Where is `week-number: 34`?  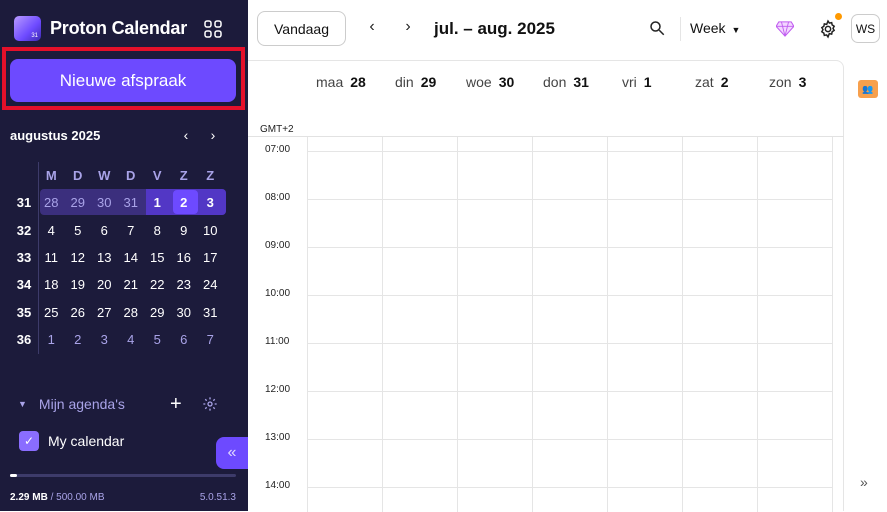
week-number: 34 is located at coordinates (24, 284).